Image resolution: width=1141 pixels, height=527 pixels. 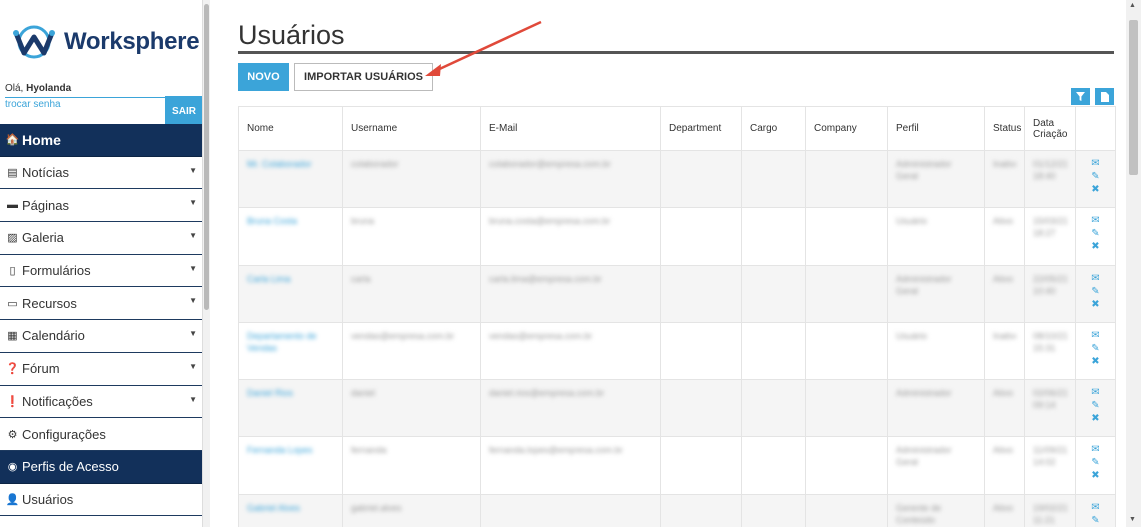 I want to click on sidebar-item-calendario: ▦ Calendário ▼, so click(x=101, y=336).